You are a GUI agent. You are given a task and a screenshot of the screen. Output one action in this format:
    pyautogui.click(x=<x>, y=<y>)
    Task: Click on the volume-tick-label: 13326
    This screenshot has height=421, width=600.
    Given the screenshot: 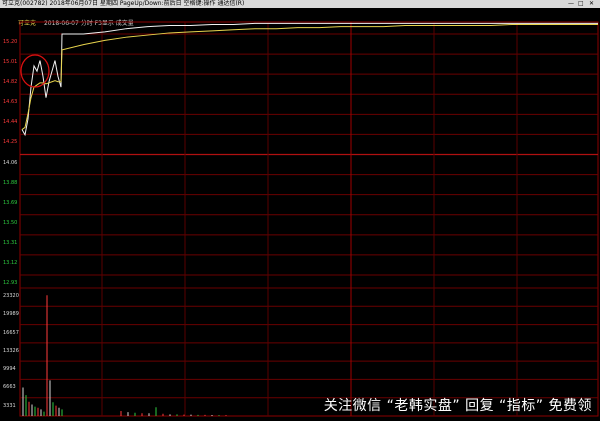 What is the action you would take?
    pyautogui.click(x=11, y=350)
    